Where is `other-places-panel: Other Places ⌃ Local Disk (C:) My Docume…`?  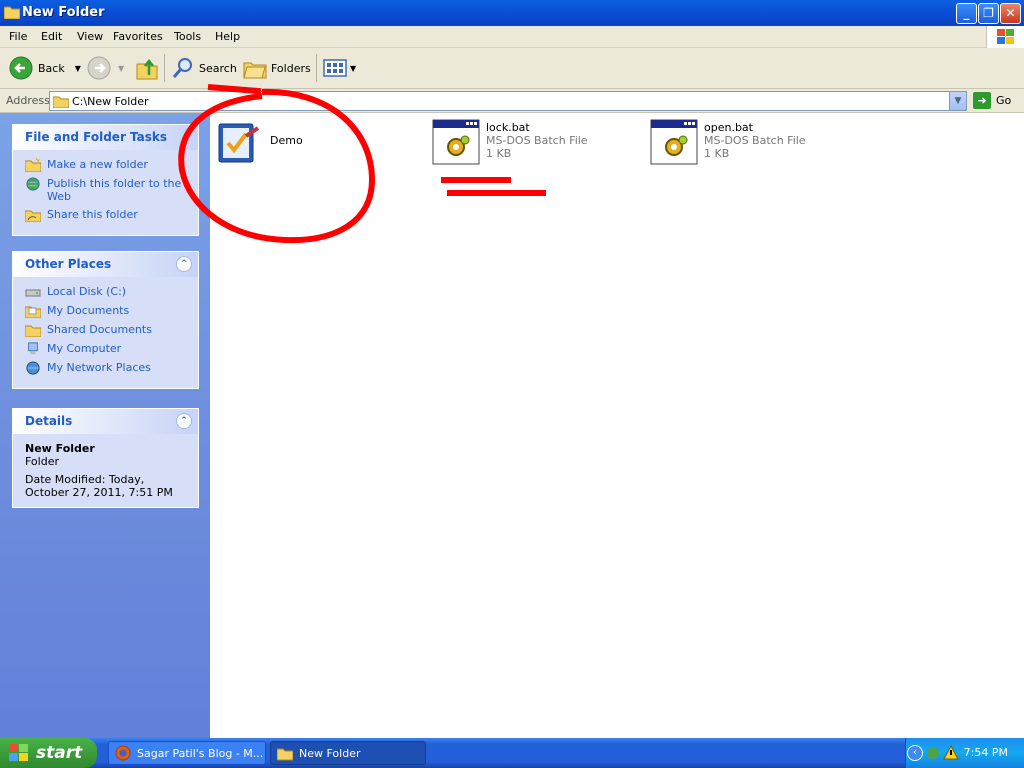 other-places-panel: Other Places ⌃ Local Disk (C:) My Docume… is located at coordinates (105, 320).